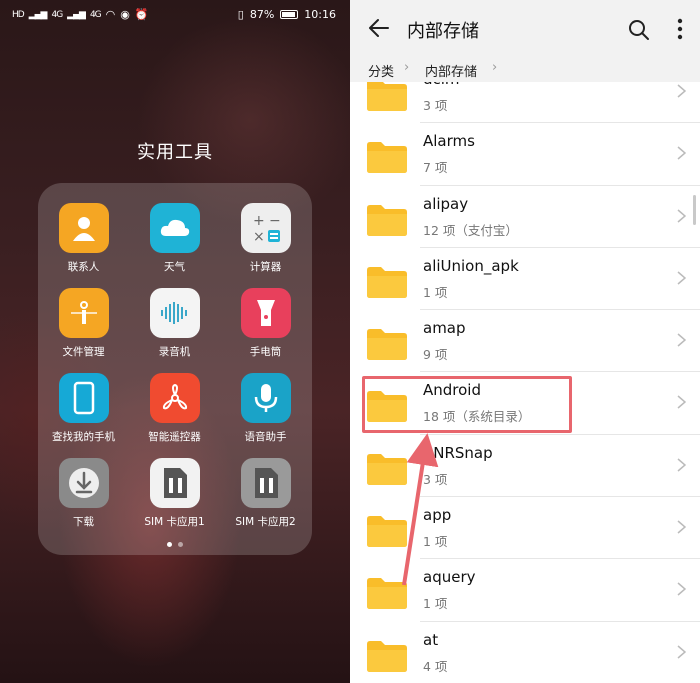 The width and height of the screenshot is (700, 683). I want to click on folder-row: alipay 12 项（支付宝）, so click(525, 217).